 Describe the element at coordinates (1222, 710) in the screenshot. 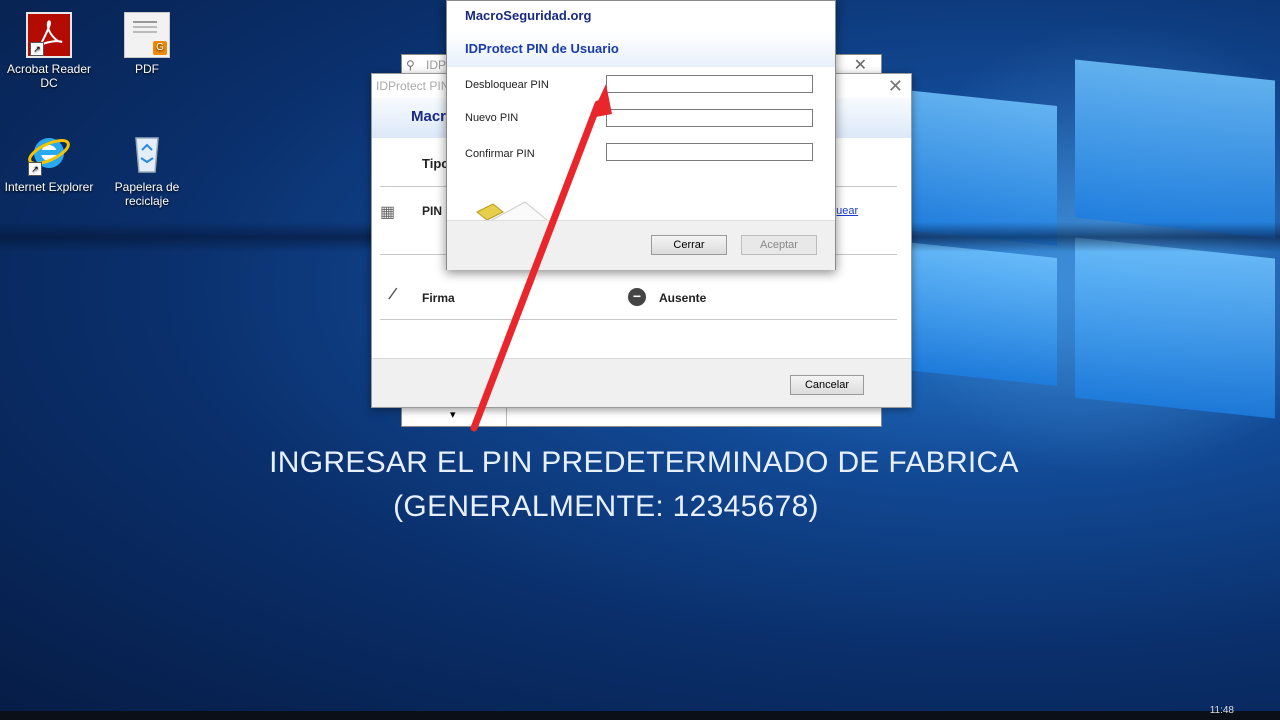

I see `taskbar-clock: 11:48` at that location.